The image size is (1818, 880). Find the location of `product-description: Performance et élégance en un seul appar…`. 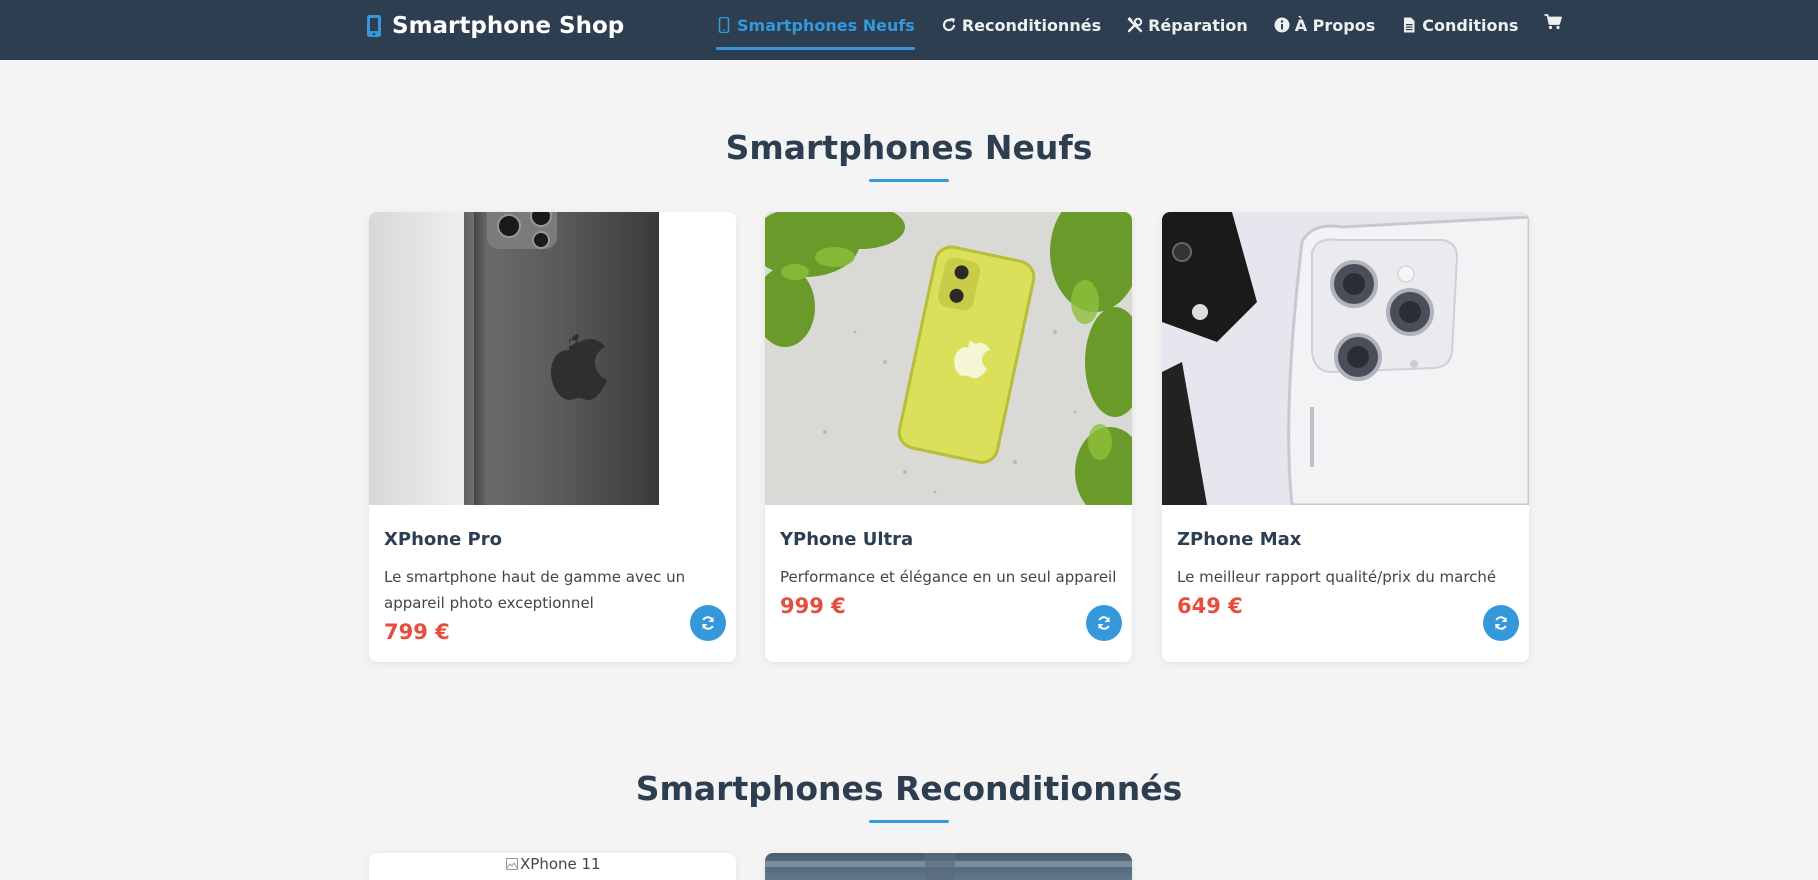

product-description: Performance et élégance en un seul appar… is located at coordinates (948, 577).